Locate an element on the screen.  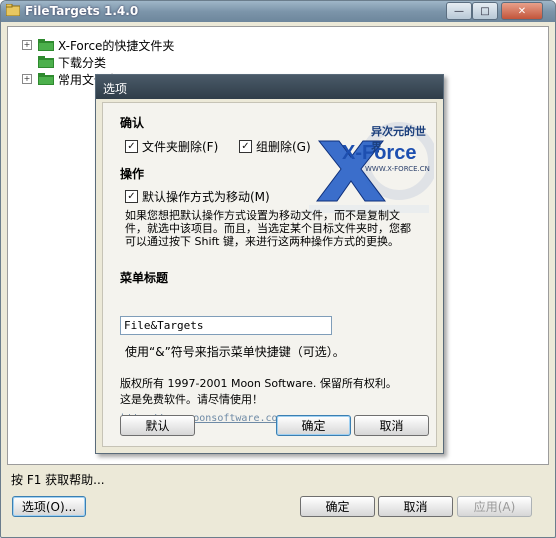
confirm-header: 确认 is located at coordinates (132, 123).